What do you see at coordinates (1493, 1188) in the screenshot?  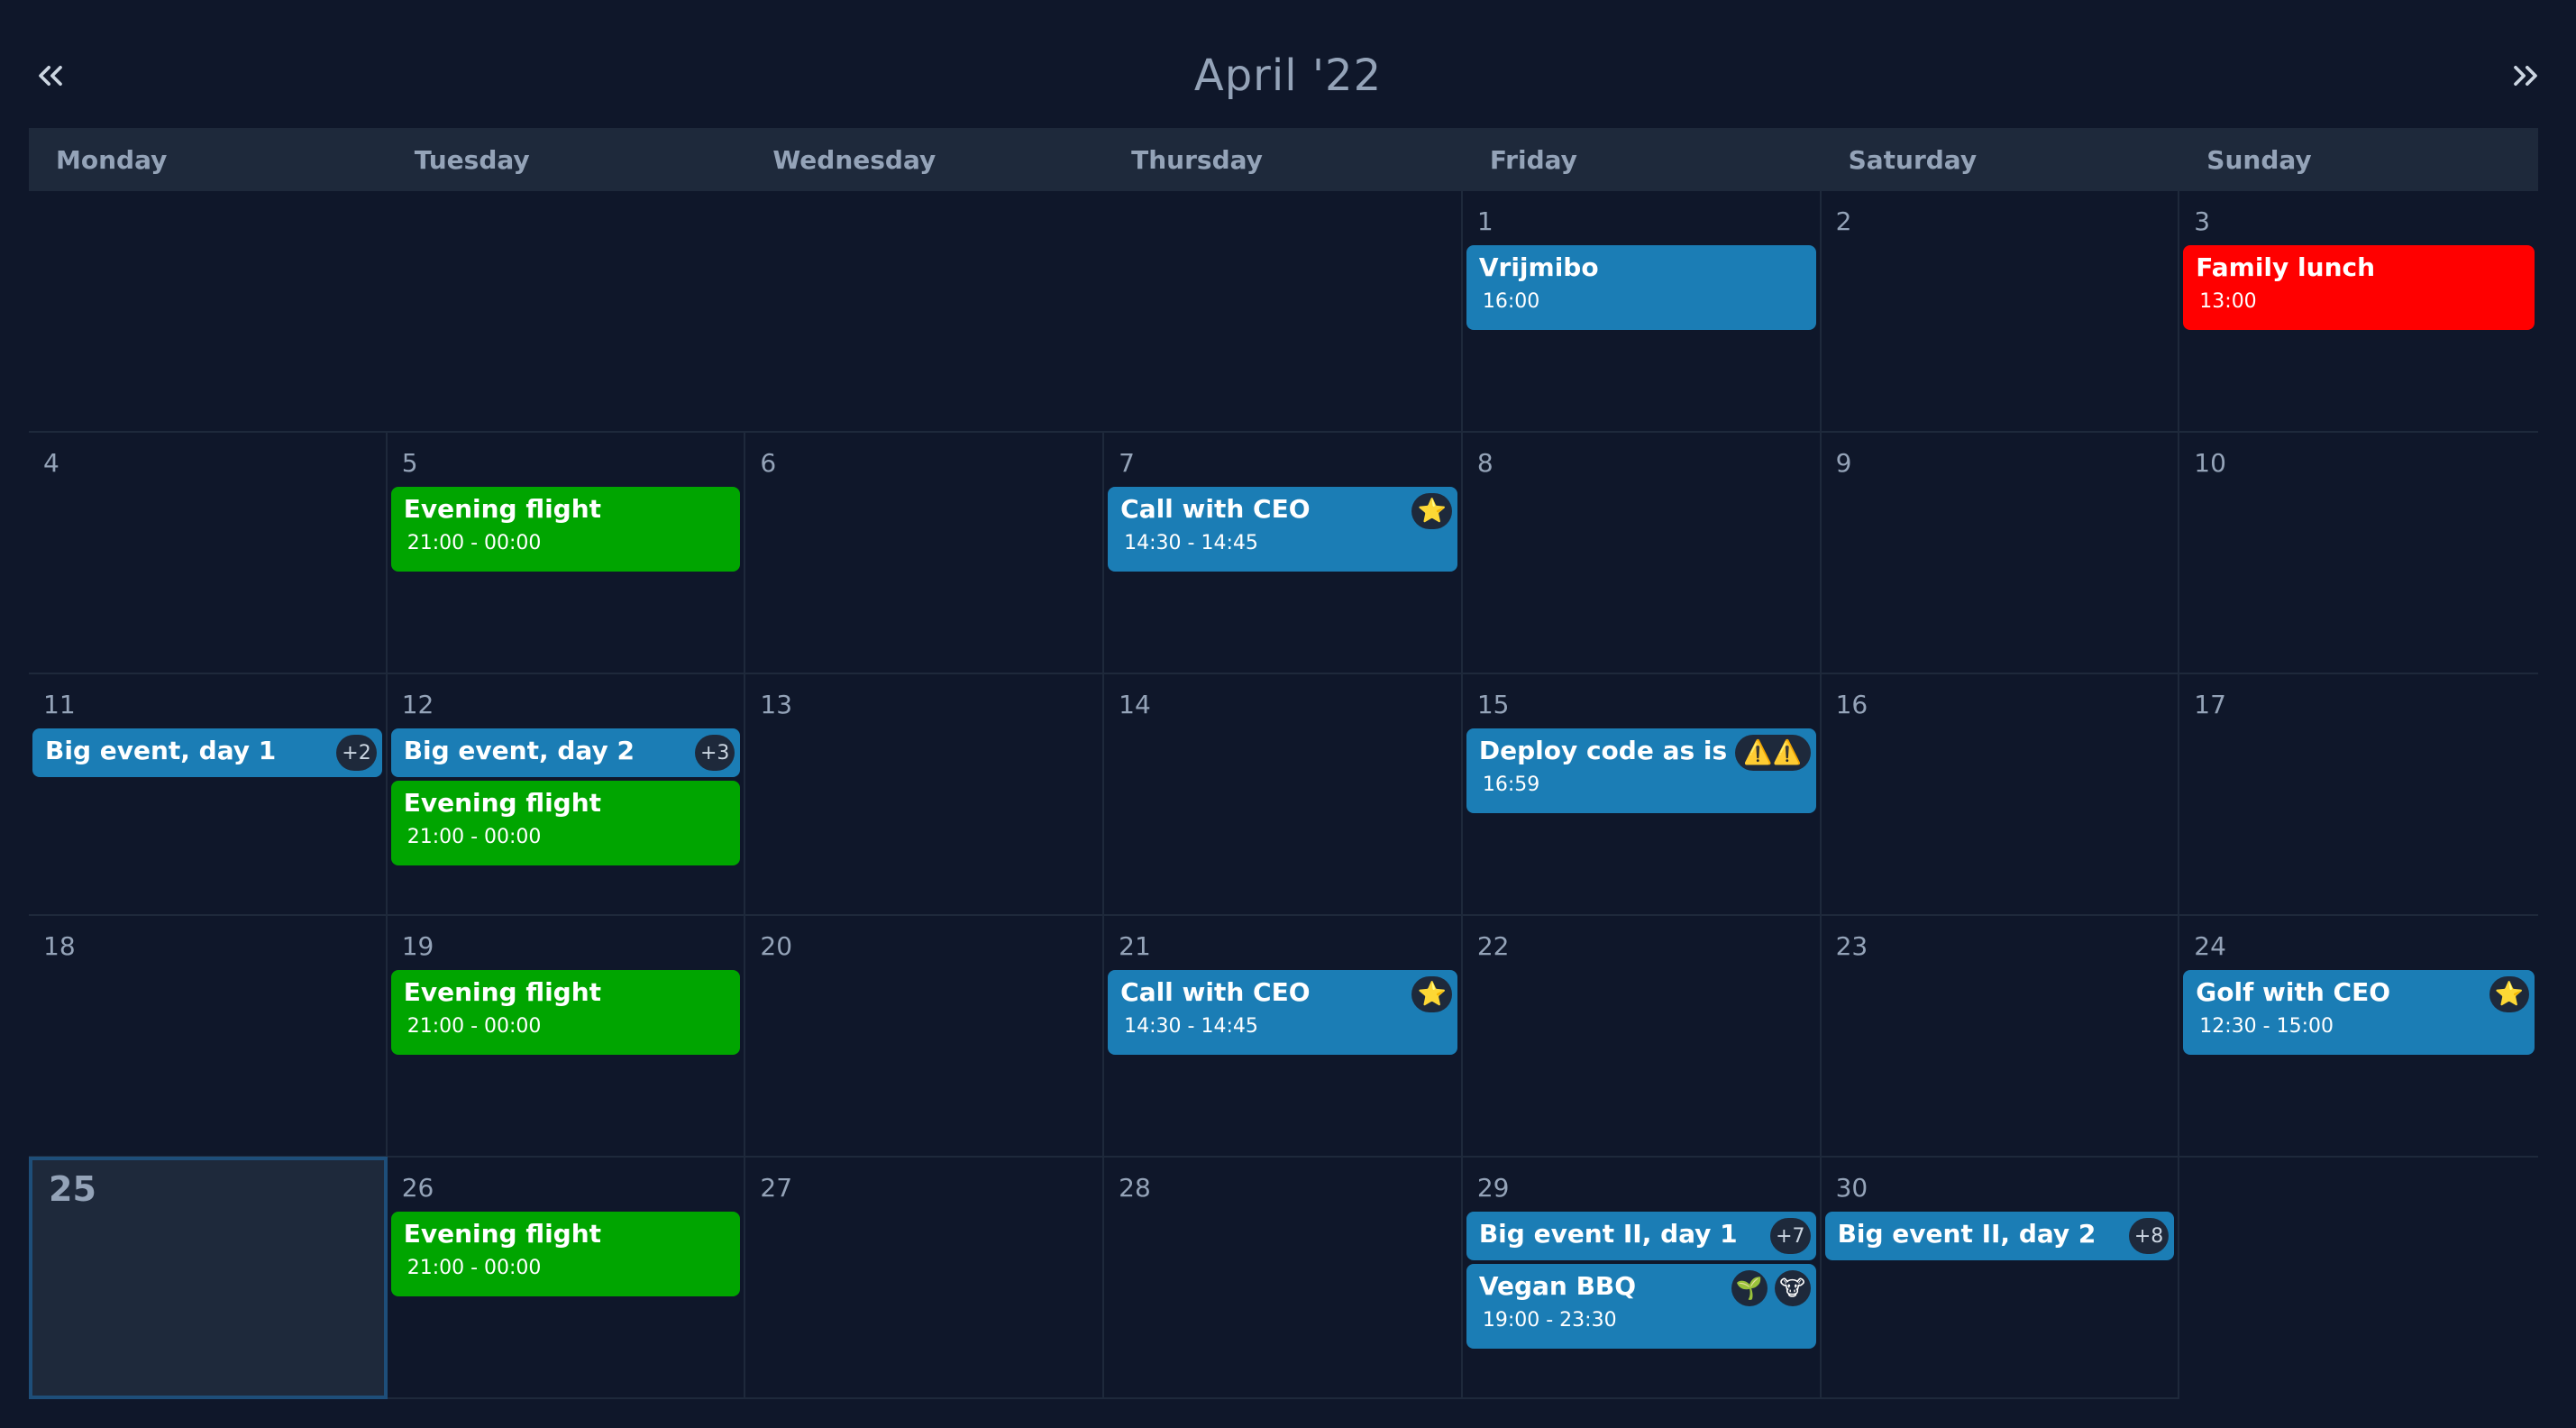 I see `day-number: 29` at bounding box center [1493, 1188].